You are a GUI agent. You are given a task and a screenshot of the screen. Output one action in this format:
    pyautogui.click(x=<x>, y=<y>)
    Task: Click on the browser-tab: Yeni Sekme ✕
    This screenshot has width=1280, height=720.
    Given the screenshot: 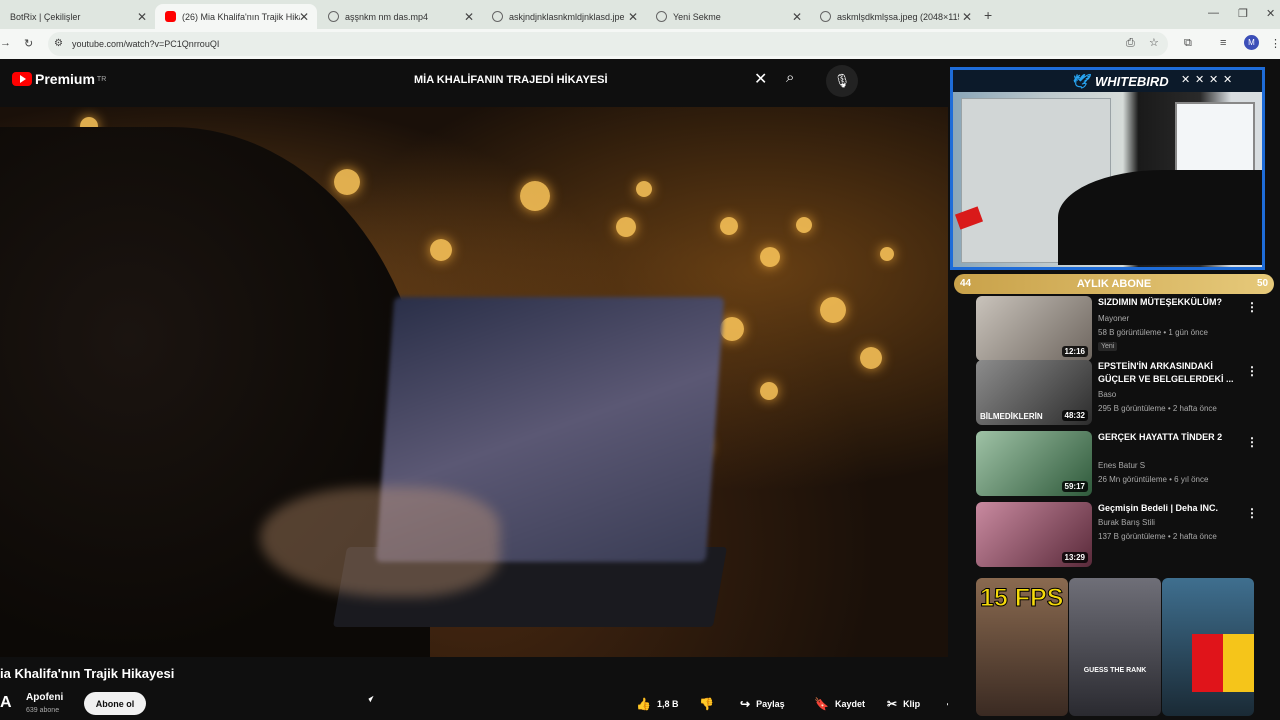 What is the action you would take?
    pyautogui.click(x=728, y=16)
    